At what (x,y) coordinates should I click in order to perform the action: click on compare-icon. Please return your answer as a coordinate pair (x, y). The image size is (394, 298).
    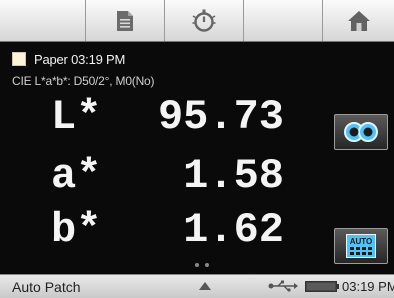
    Looking at the image, I should click on (361, 132).